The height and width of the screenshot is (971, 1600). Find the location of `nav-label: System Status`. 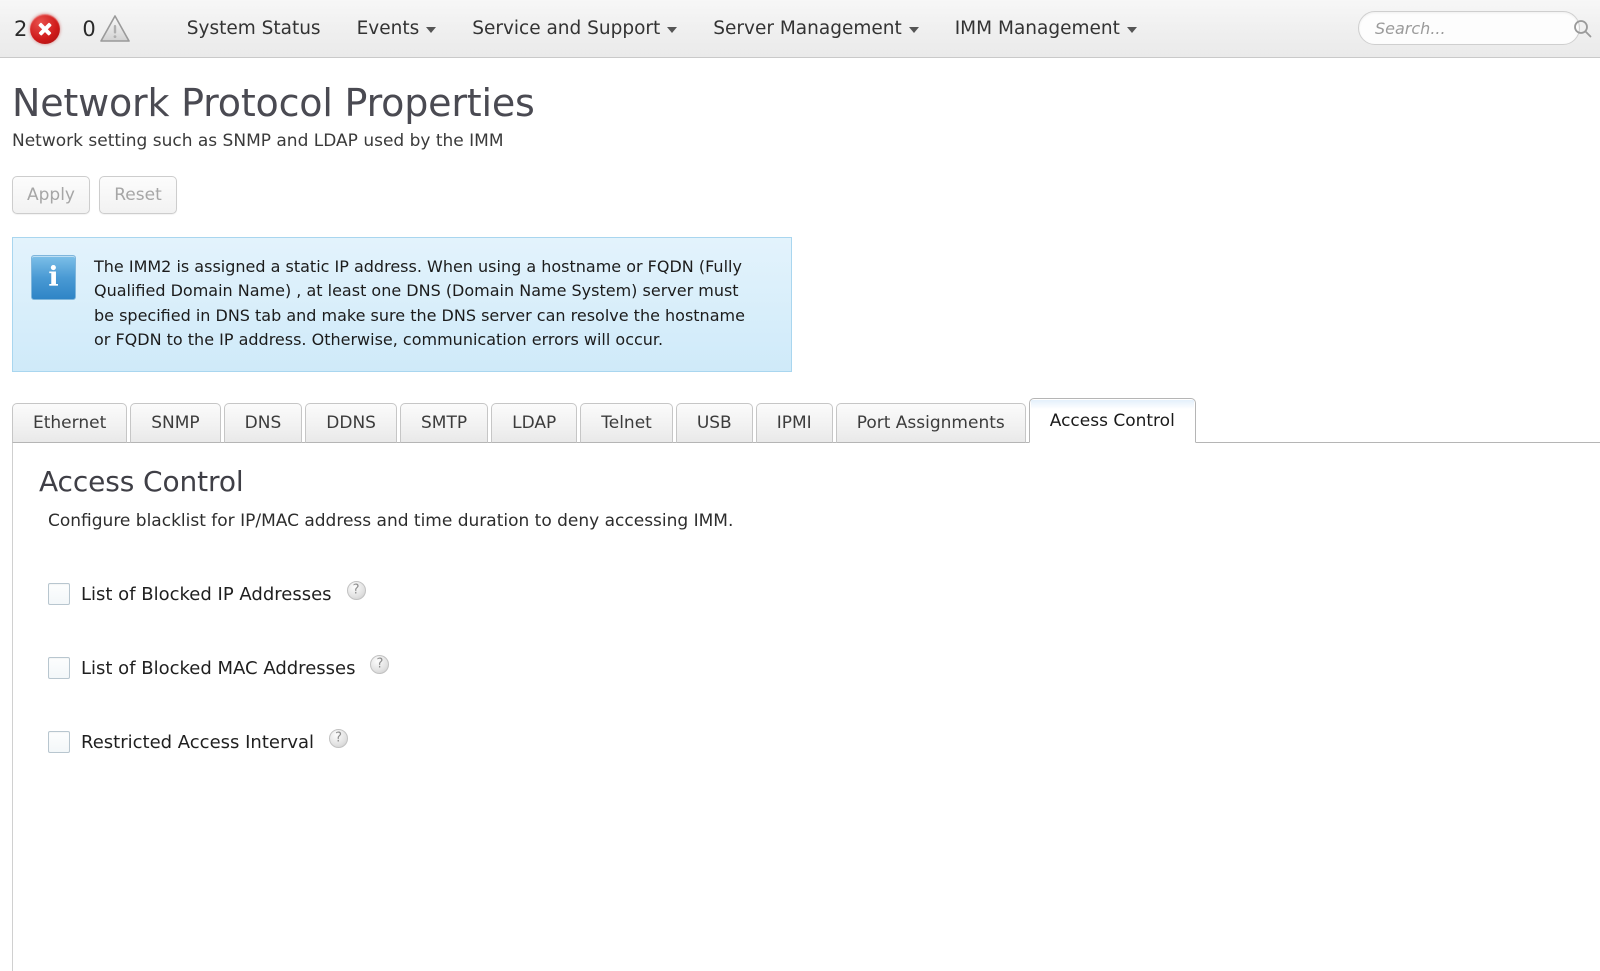

nav-label: System Status is located at coordinates (253, 28).